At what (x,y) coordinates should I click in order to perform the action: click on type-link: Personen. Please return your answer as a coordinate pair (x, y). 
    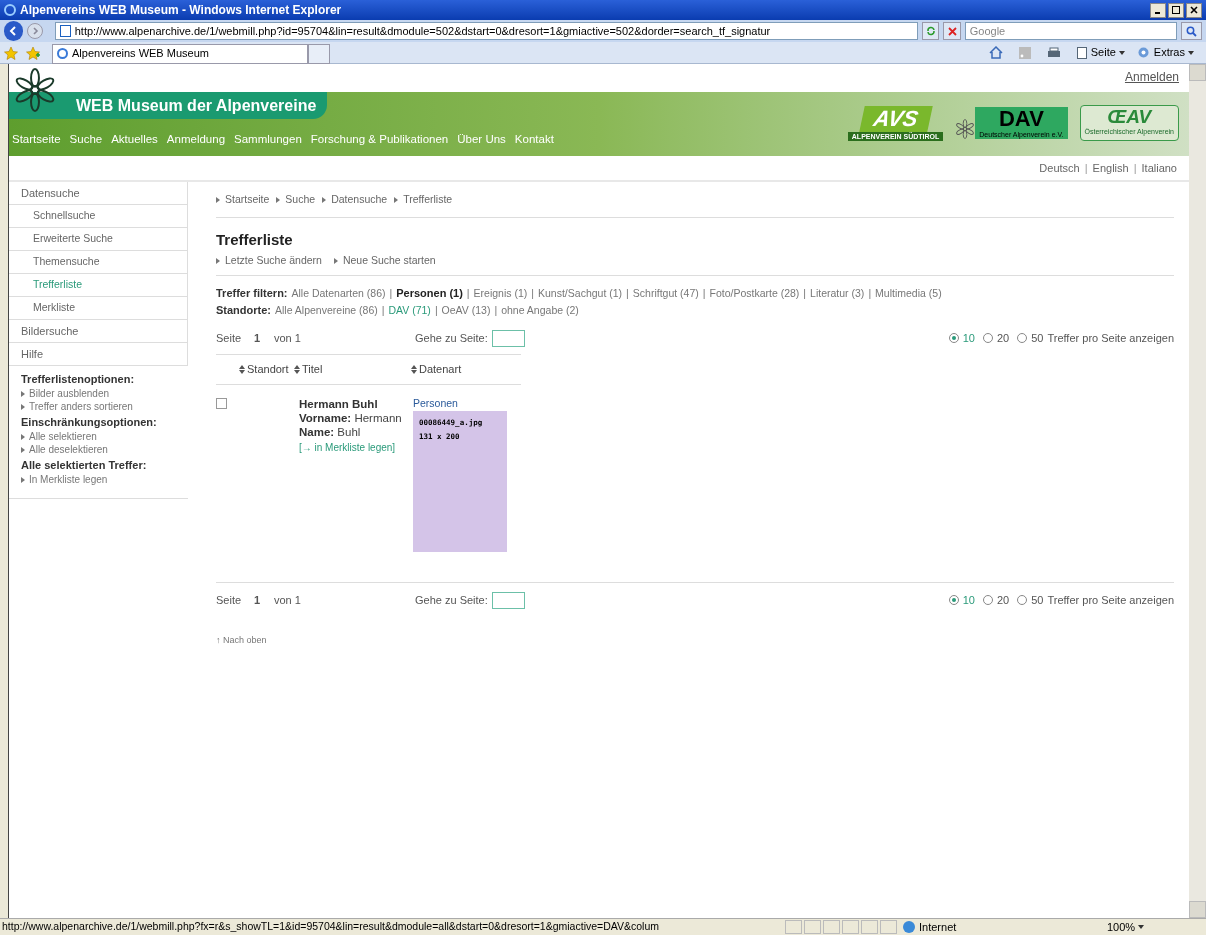
    Looking at the image, I should click on (460, 403).